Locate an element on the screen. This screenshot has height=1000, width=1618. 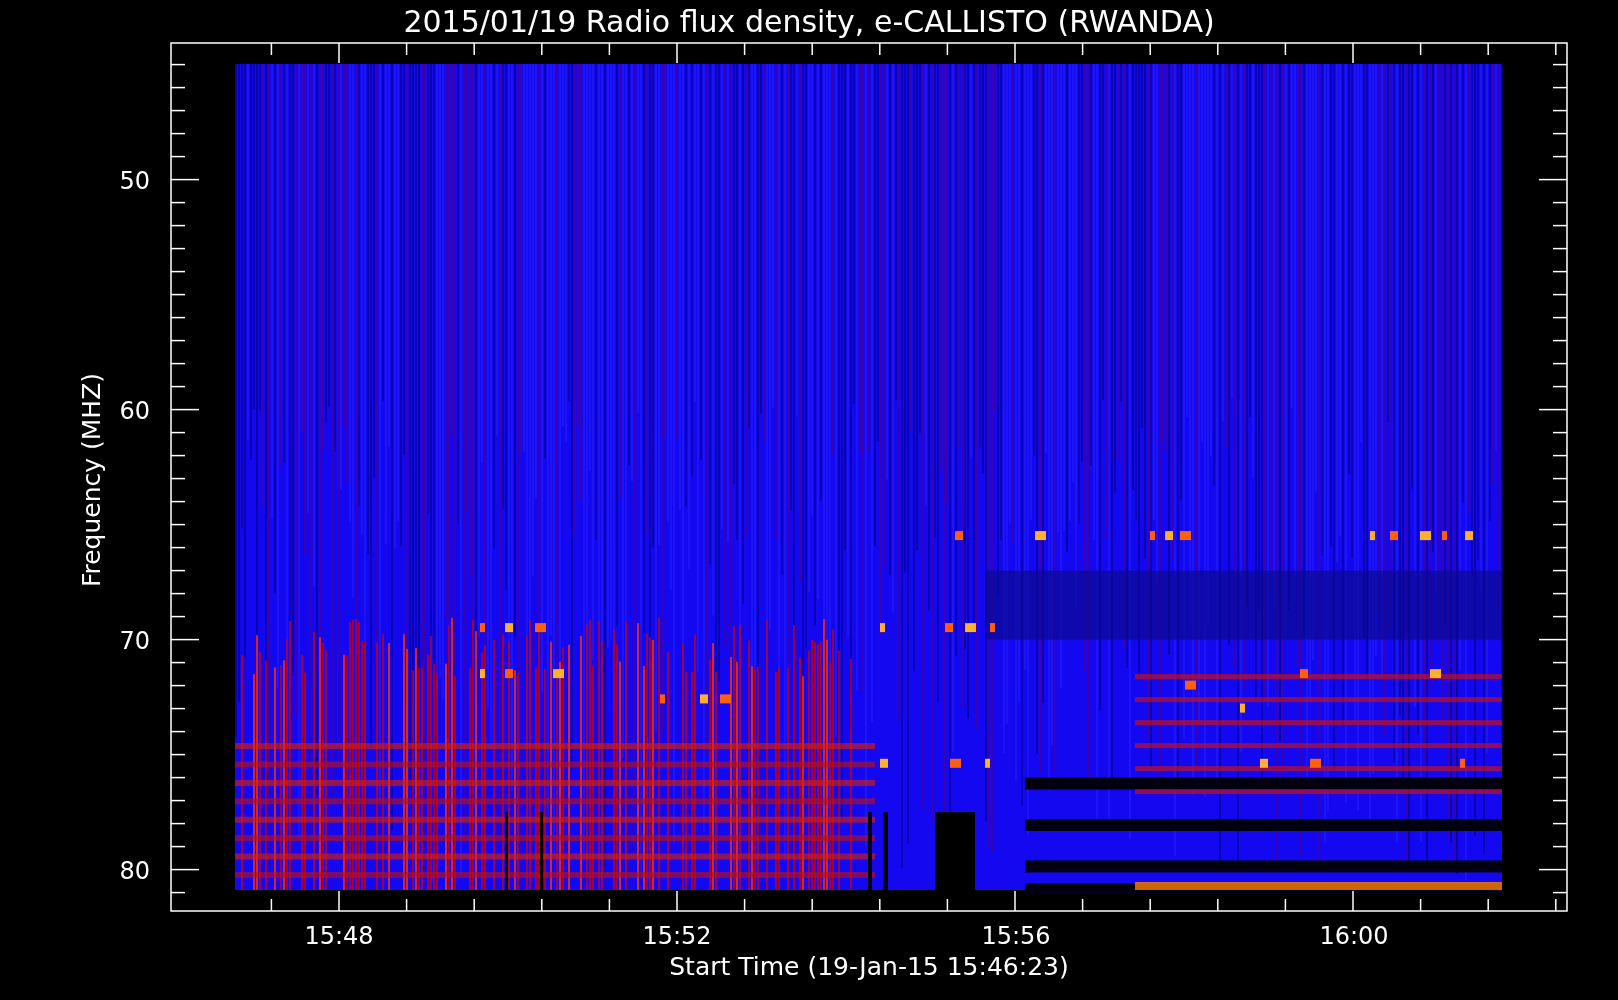
x-tick-label: 15:56 is located at coordinates (1016, 936).